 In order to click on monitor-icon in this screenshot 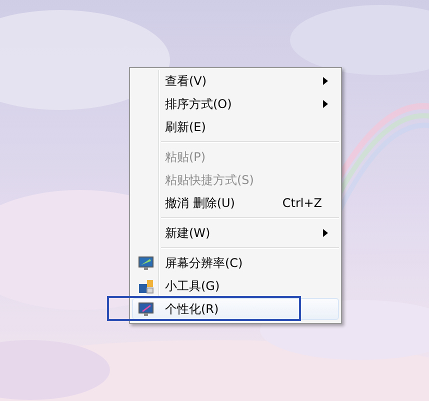, I will do `click(146, 263)`.